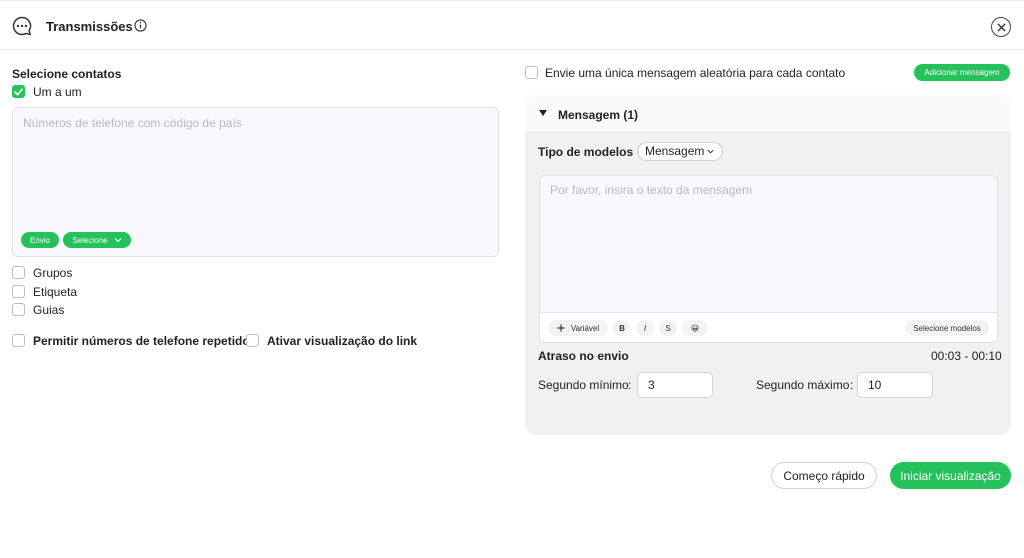  Describe the element at coordinates (18, 272) in the screenshot. I see `groups-checkbox` at that location.